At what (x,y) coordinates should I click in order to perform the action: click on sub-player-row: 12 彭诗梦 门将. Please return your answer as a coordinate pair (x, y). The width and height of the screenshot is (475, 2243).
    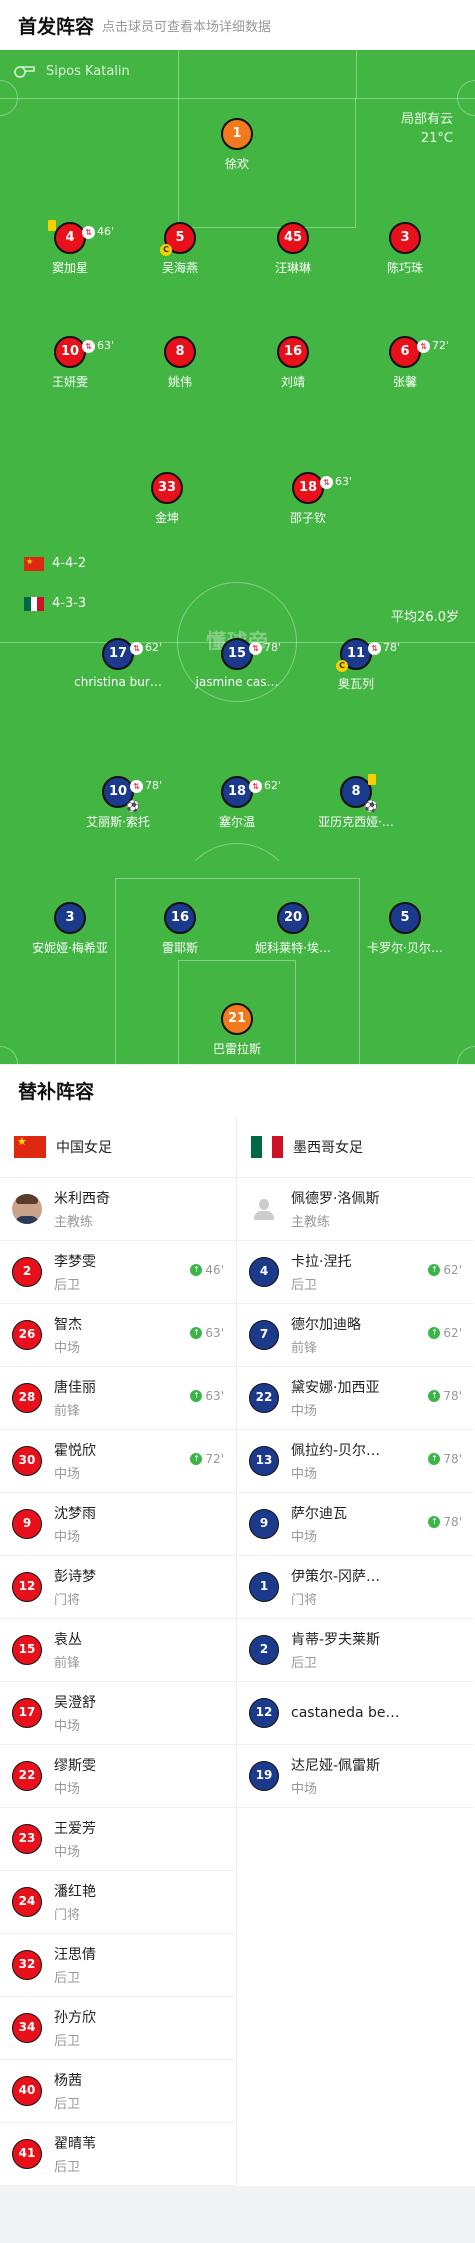
    Looking at the image, I should click on (118, 1587).